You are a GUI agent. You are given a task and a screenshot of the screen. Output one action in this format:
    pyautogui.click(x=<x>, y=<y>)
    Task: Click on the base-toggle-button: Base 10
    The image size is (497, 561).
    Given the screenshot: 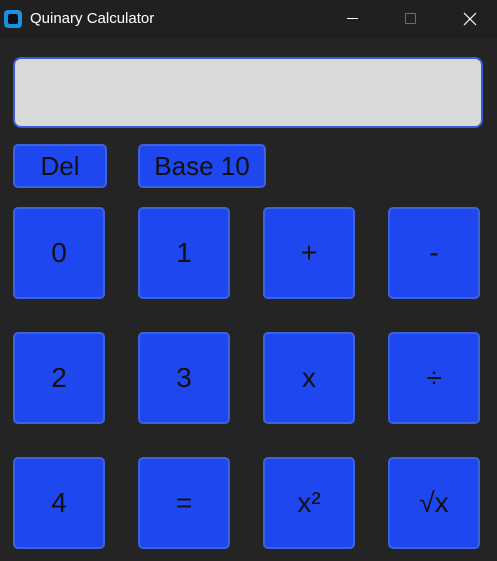 What is the action you would take?
    pyautogui.click(x=202, y=166)
    